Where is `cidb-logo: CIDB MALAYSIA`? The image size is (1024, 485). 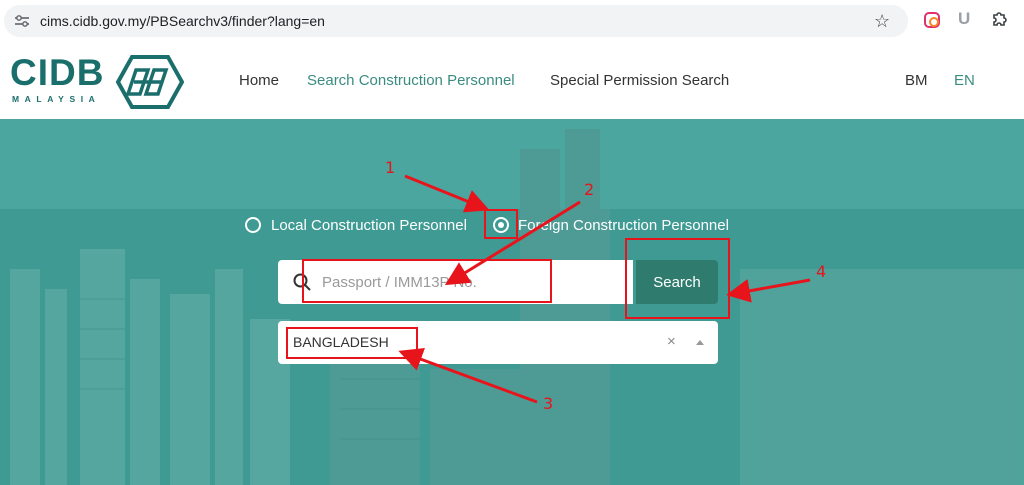 cidb-logo: CIDB MALAYSIA is located at coordinates (97, 82).